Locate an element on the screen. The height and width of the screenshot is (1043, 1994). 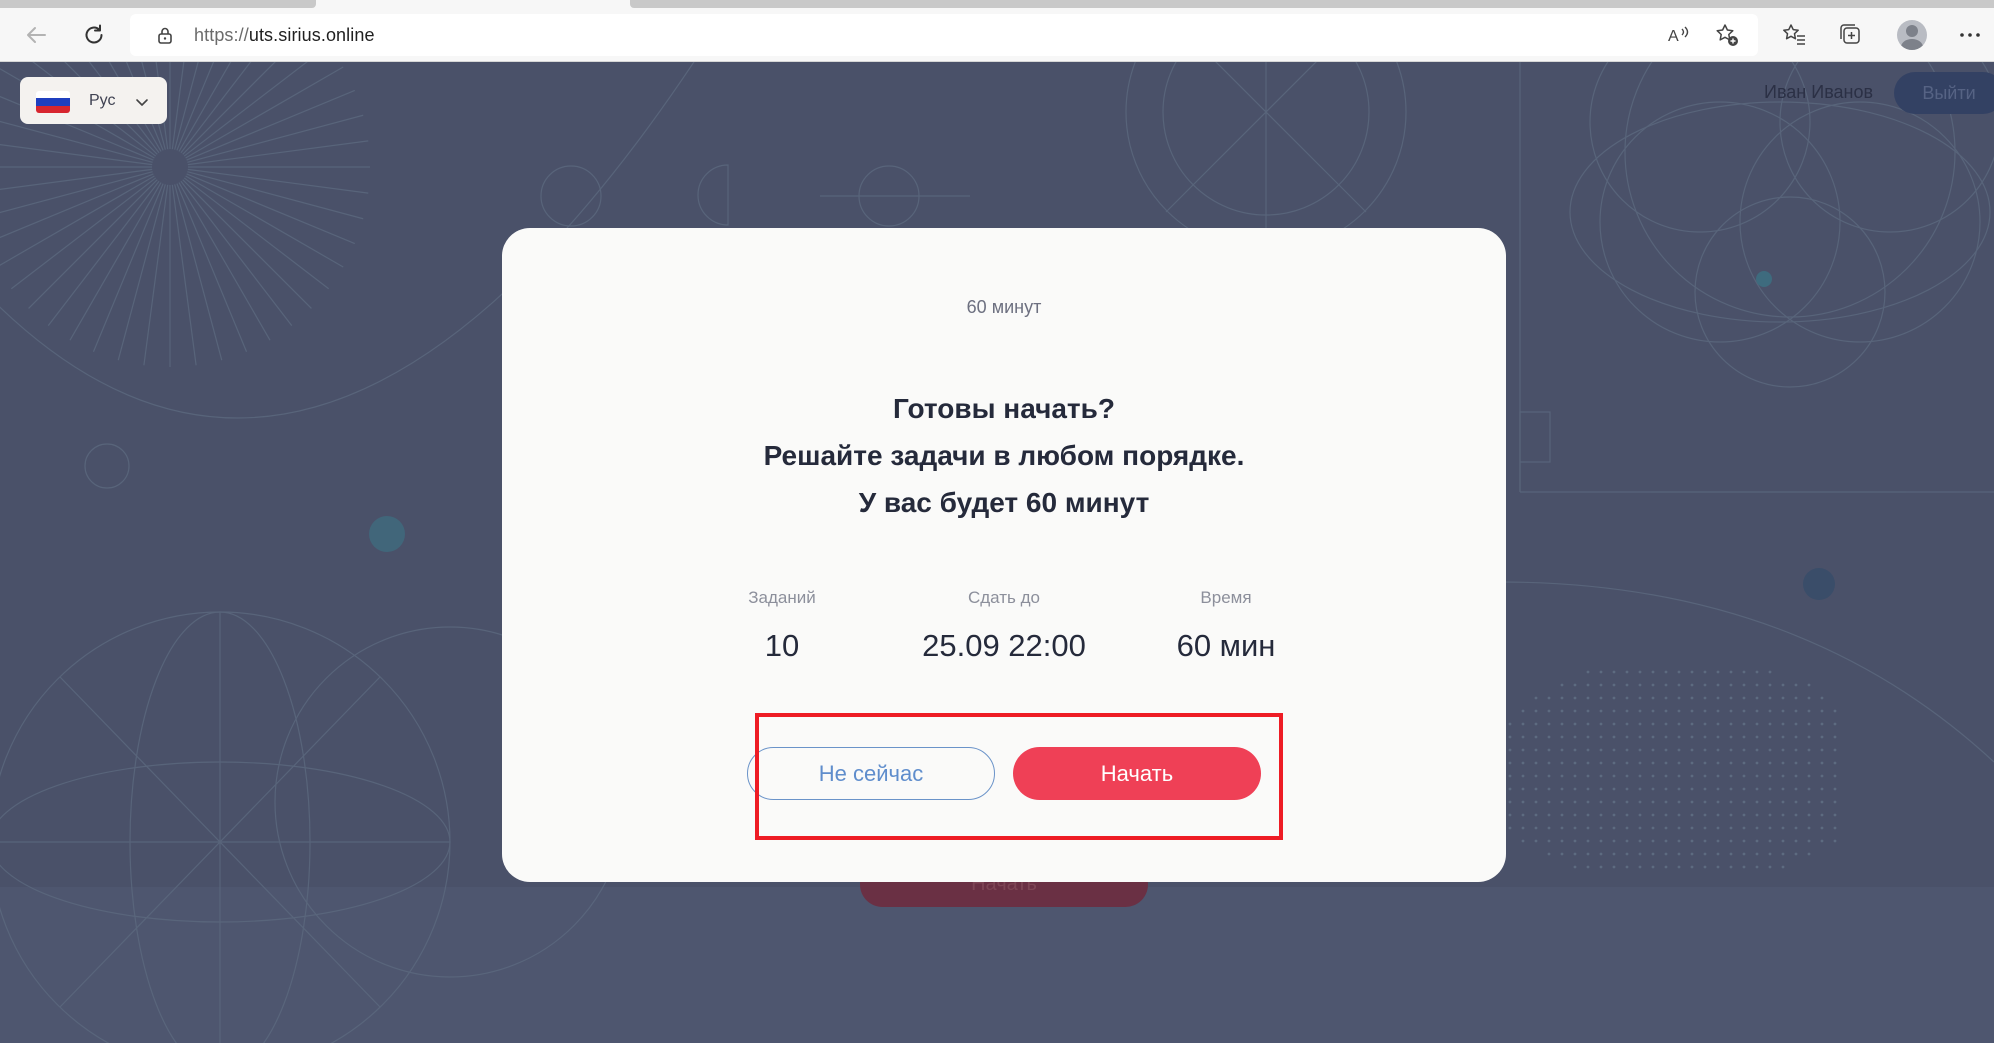
flag-stripe-blue is located at coordinates (53, 102).